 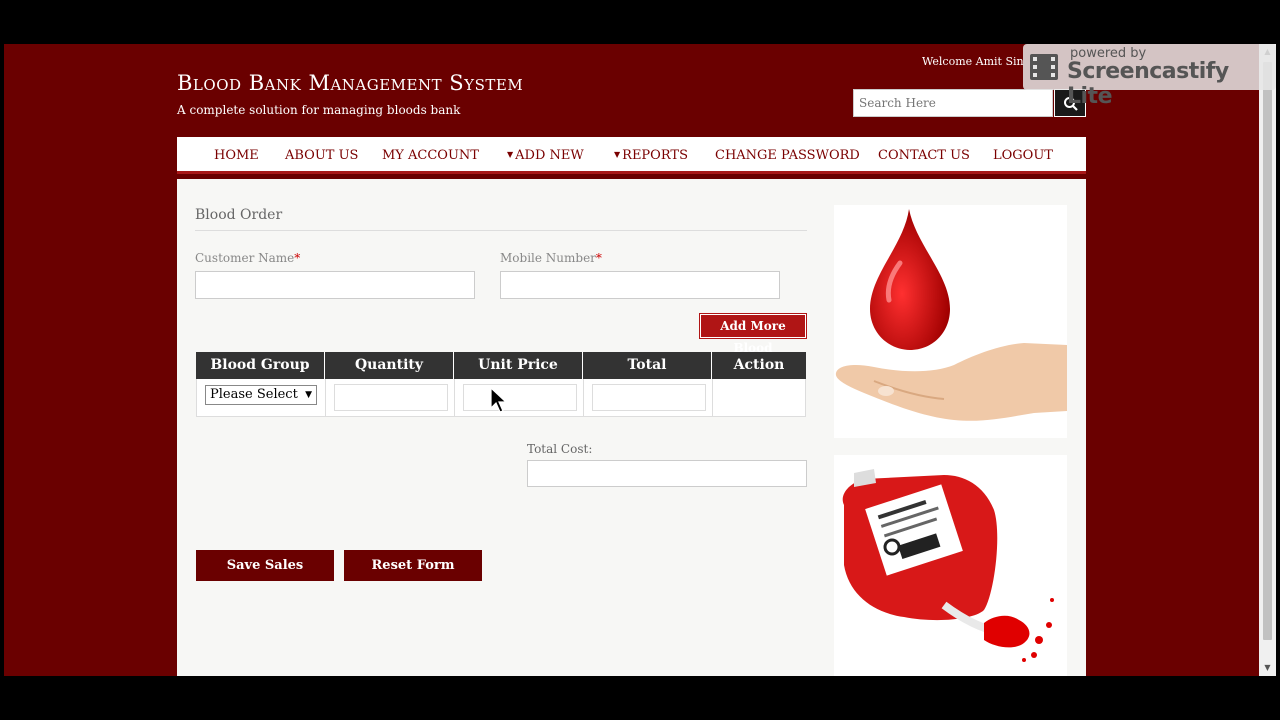 I want to click on blood-drop-image, so click(x=950, y=321).